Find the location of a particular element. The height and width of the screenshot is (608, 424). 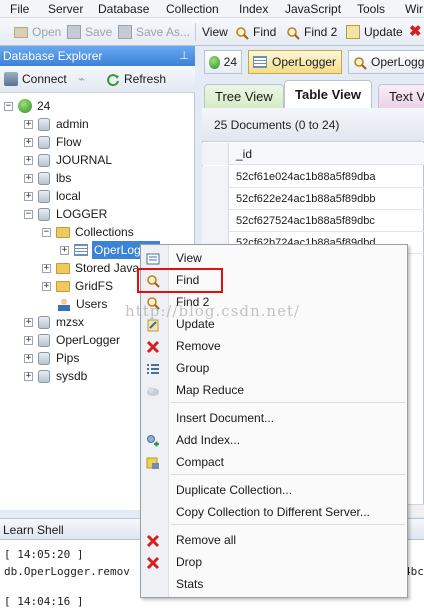

menu-item-label: View is located at coordinates (189, 258).